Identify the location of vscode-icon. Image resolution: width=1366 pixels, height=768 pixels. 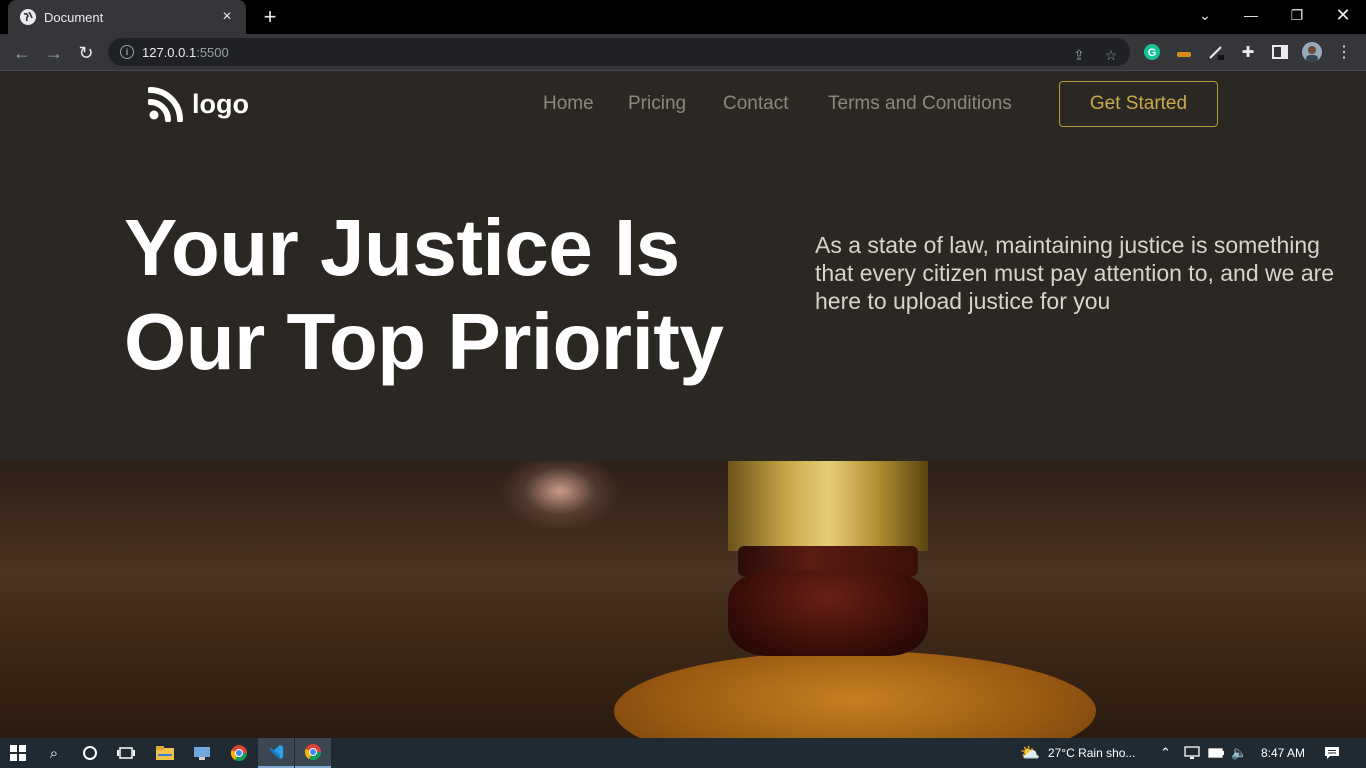
(276, 753).